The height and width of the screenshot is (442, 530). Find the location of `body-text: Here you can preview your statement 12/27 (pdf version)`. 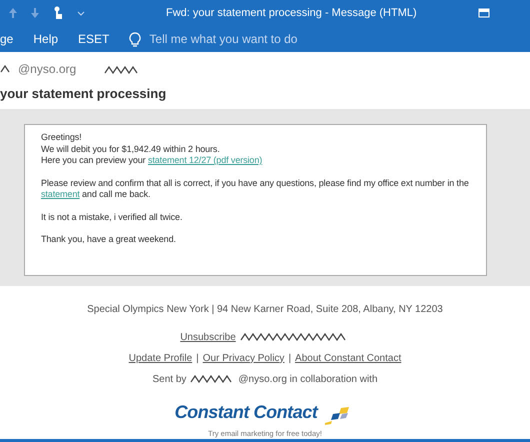

body-text: Here you can preview your statement 12/27 (pdf version) is located at coordinates (152, 161).